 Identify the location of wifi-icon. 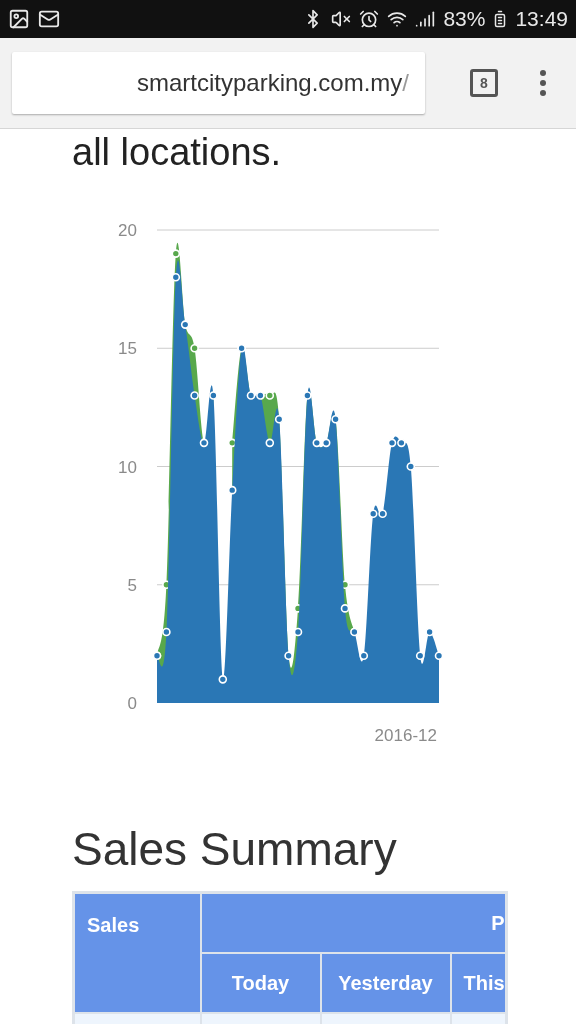
(397, 19).